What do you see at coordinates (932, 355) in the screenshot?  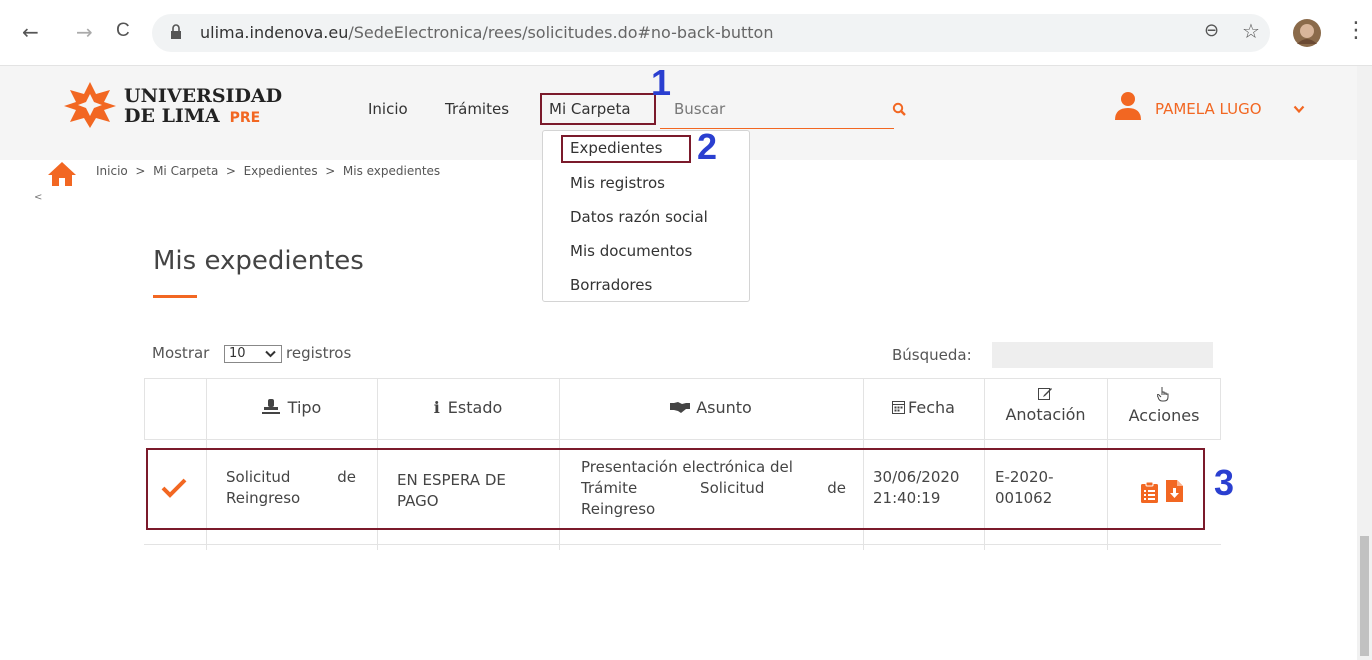 I see `table-search-label: Búsqueda:` at bounding box center [932, 355].